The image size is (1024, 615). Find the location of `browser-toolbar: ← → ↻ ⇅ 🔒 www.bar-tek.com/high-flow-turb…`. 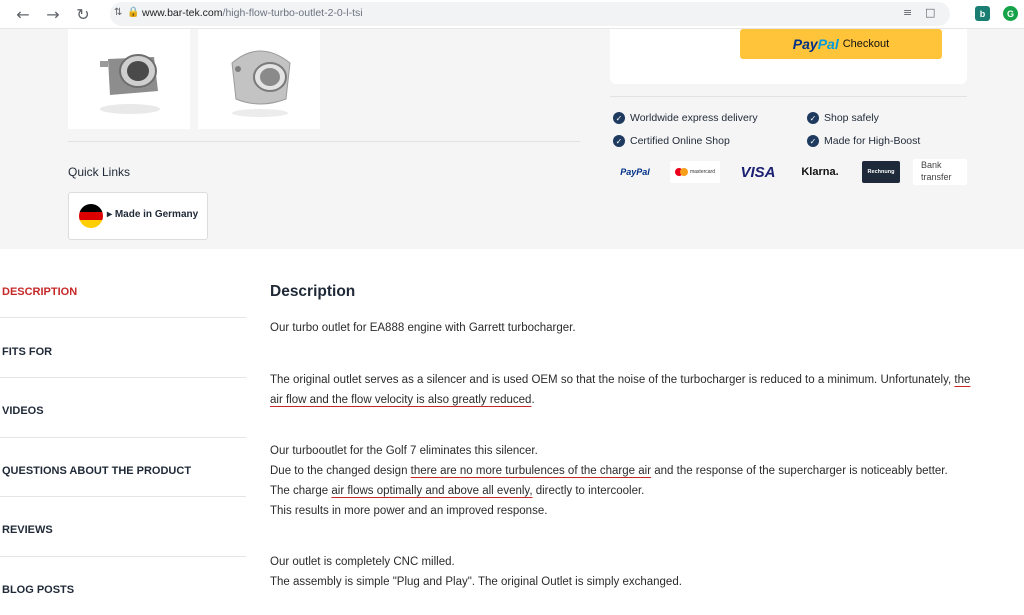

browser-toolbar: ← → ↻ ⇅ 🔒 www.bar-tek.com/high-flow-turb… is located at coordinates (512, 14).